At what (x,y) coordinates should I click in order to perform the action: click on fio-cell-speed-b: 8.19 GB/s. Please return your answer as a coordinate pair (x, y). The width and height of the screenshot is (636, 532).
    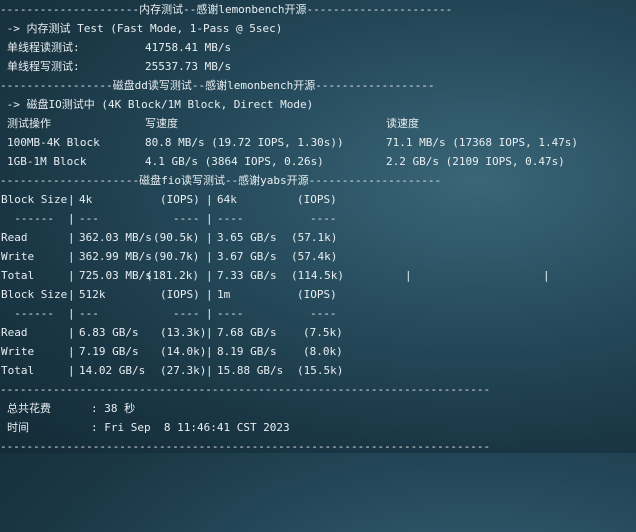
    Looking at the image, I should click on (247, 351).